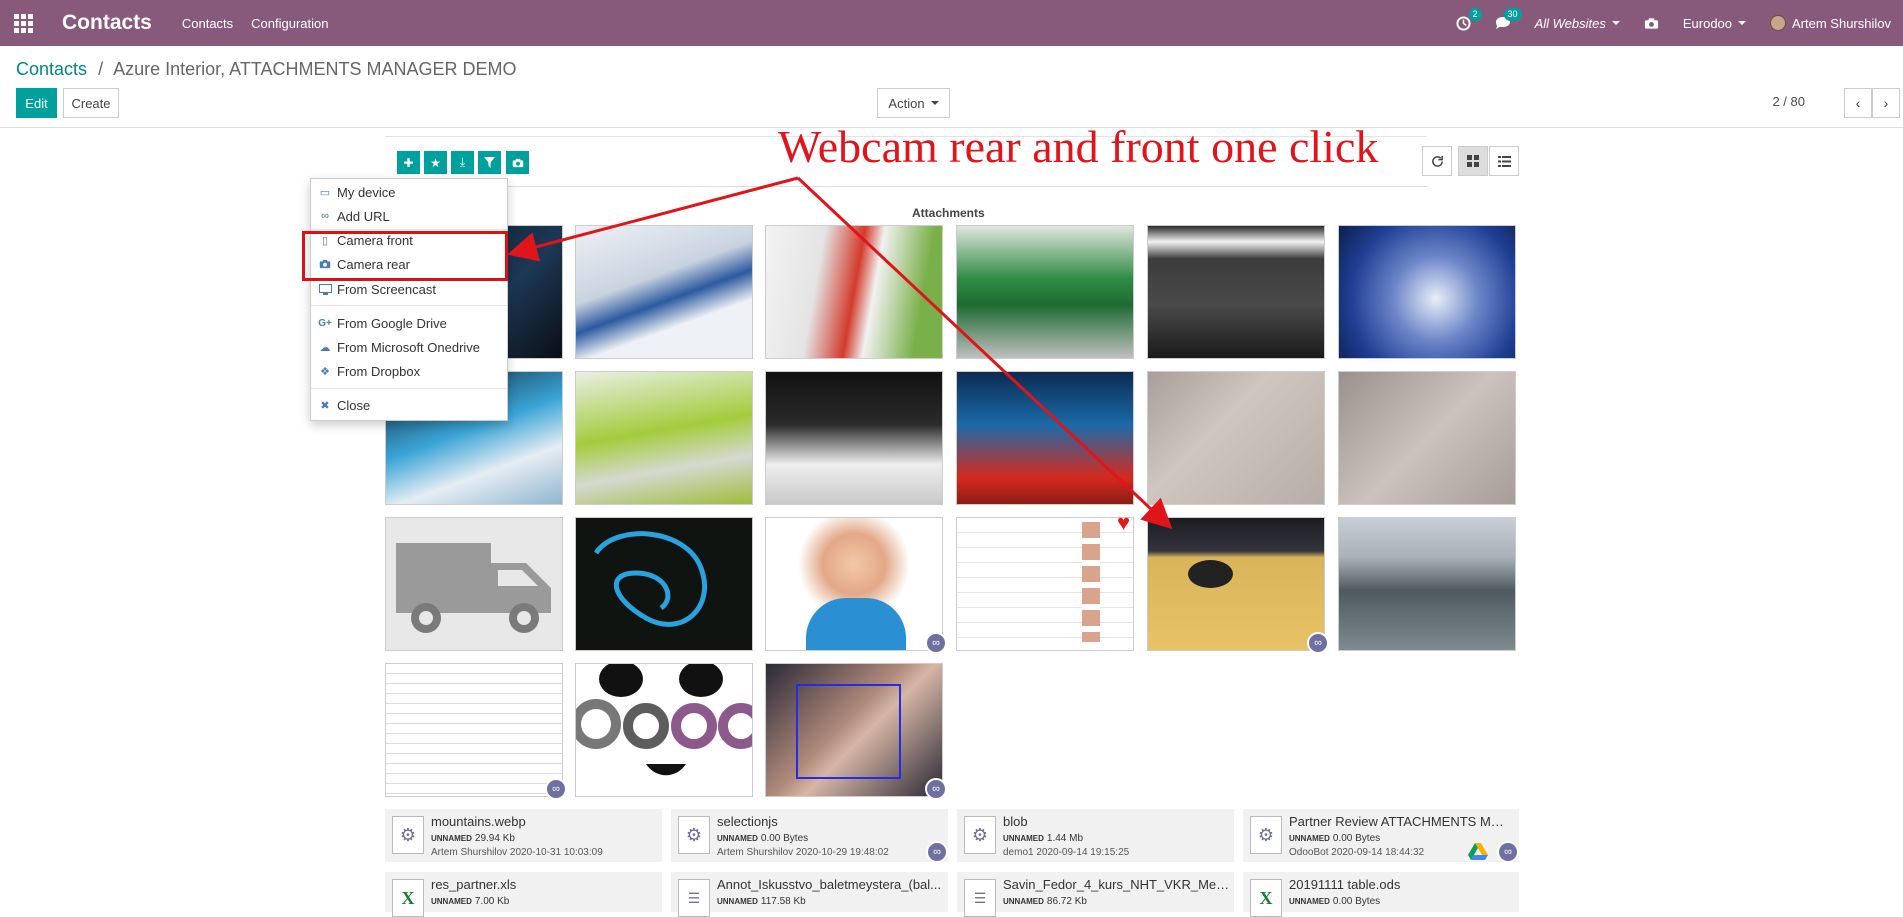  Describe the element at coordinates (1045, 901) in the screenshot. I see `file-meta: UNNAMED 86.72 Kb` at that location.